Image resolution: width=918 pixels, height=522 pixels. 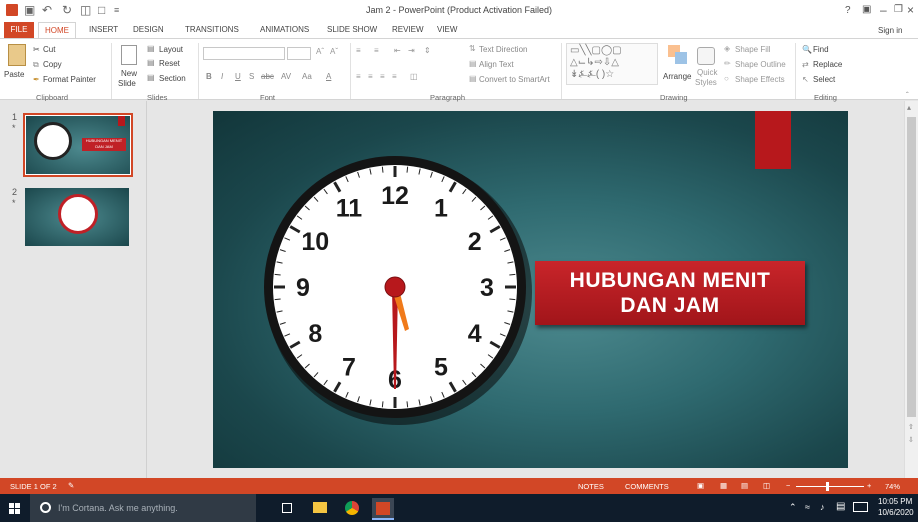 I want to click on quick-styles-label-2: Styles, so click(x=706, y=82).